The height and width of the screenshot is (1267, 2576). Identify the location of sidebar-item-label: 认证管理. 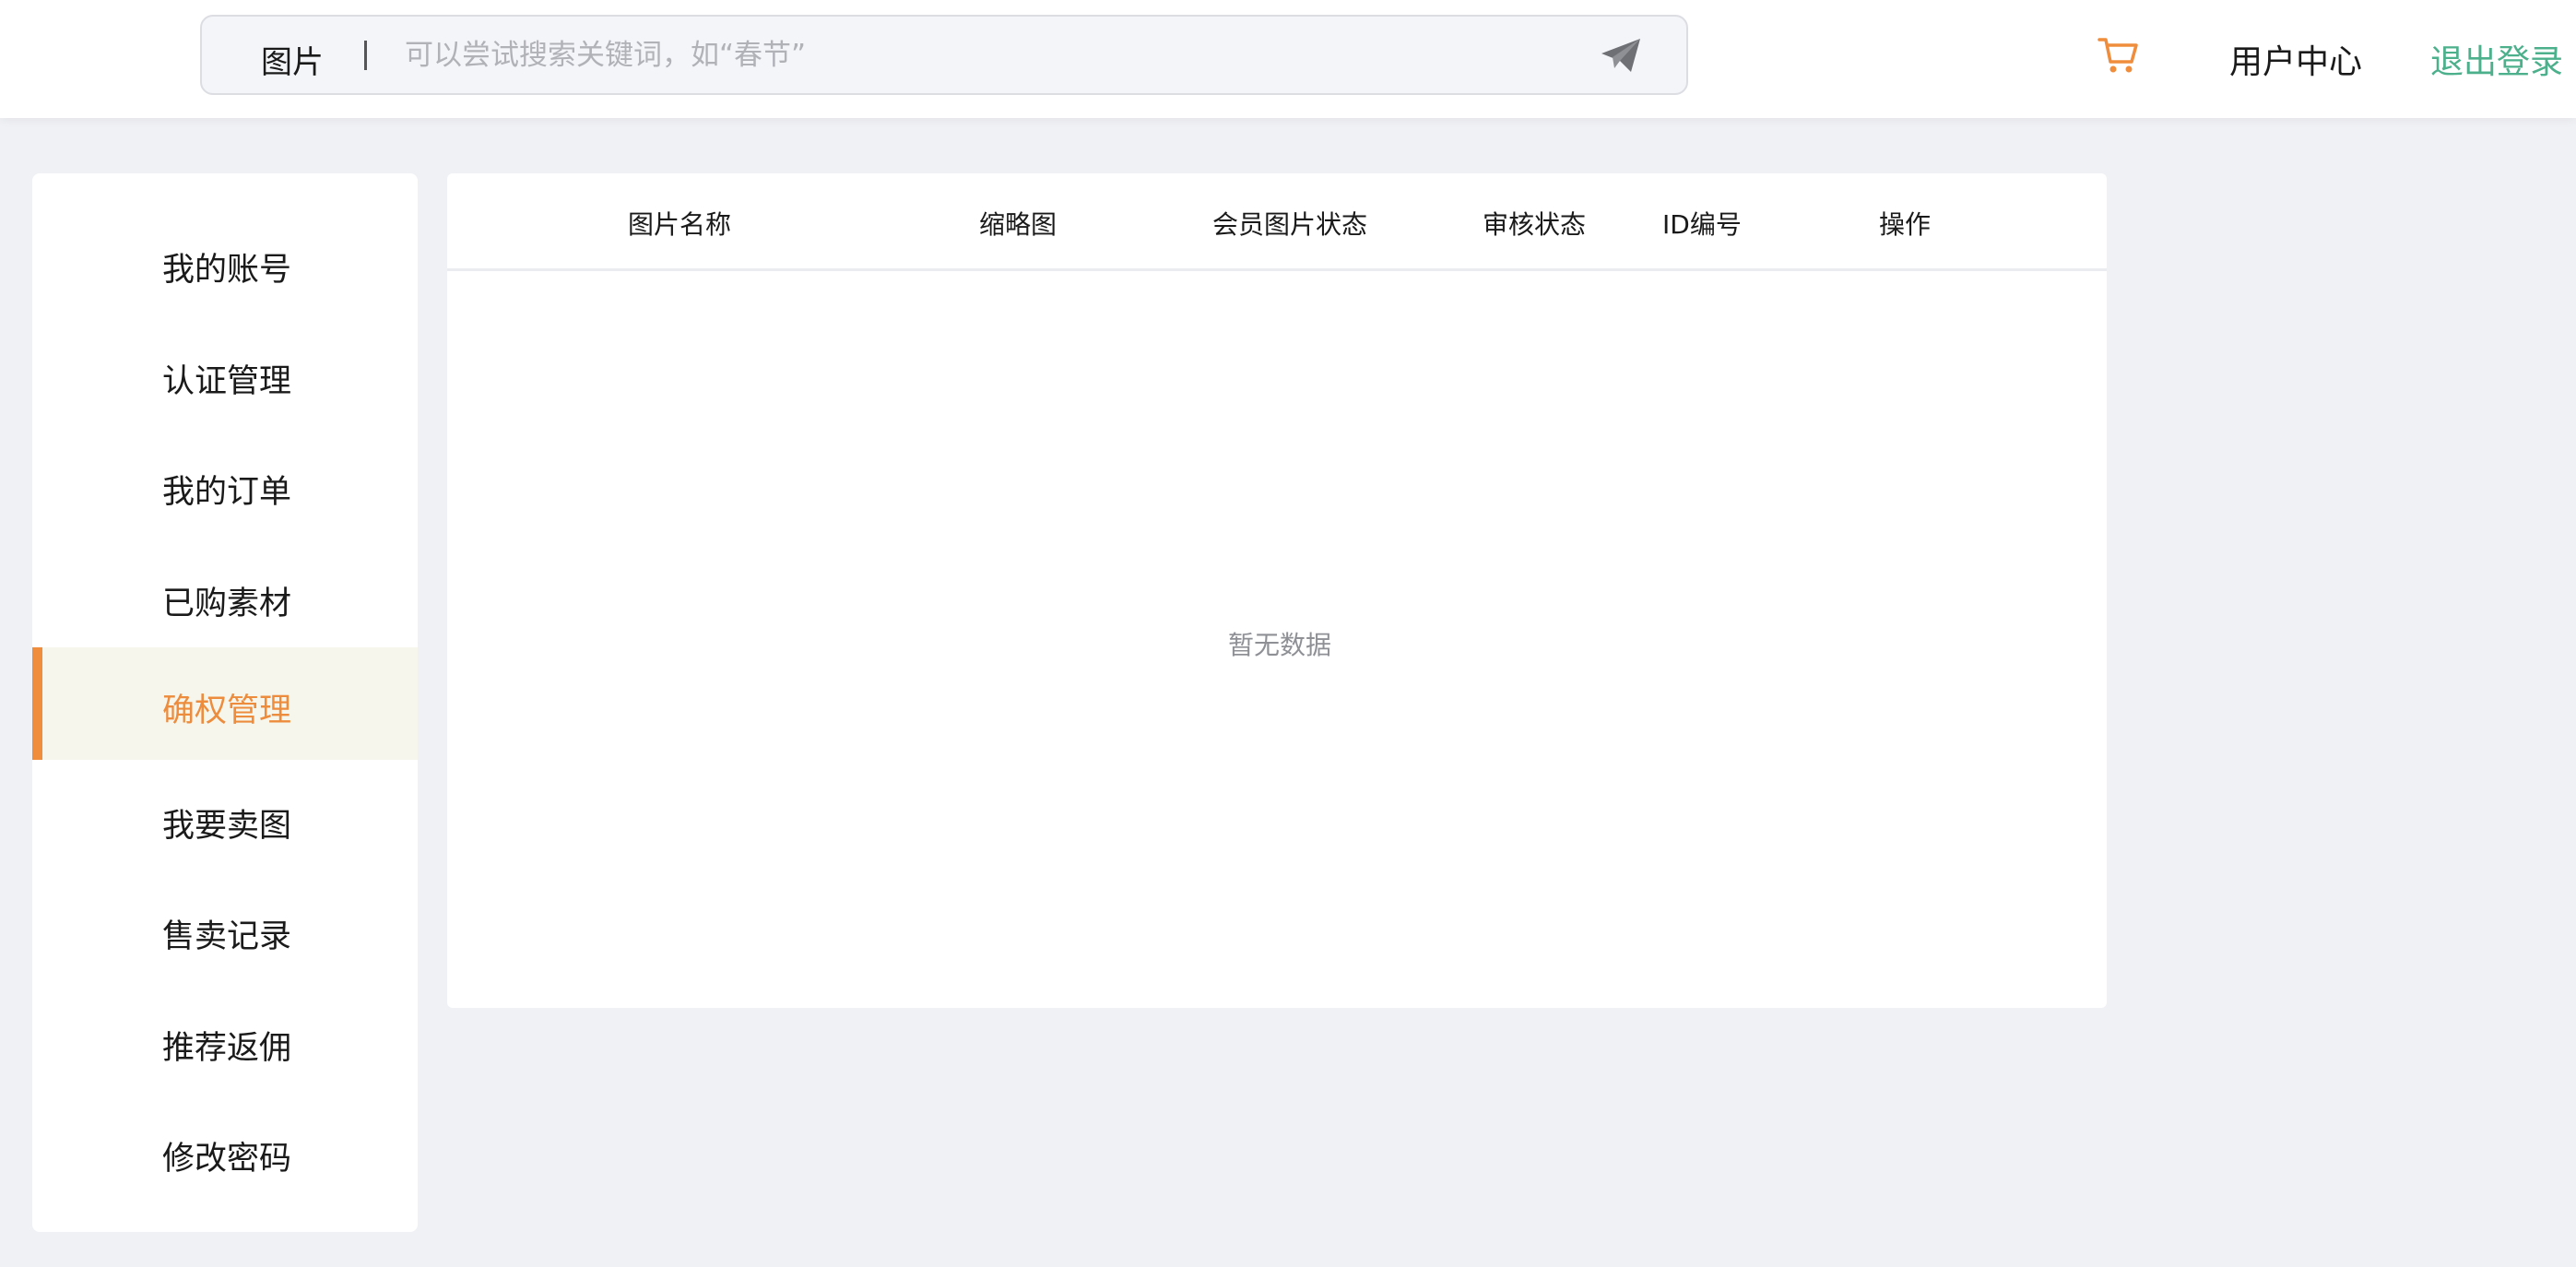
(227, 381).